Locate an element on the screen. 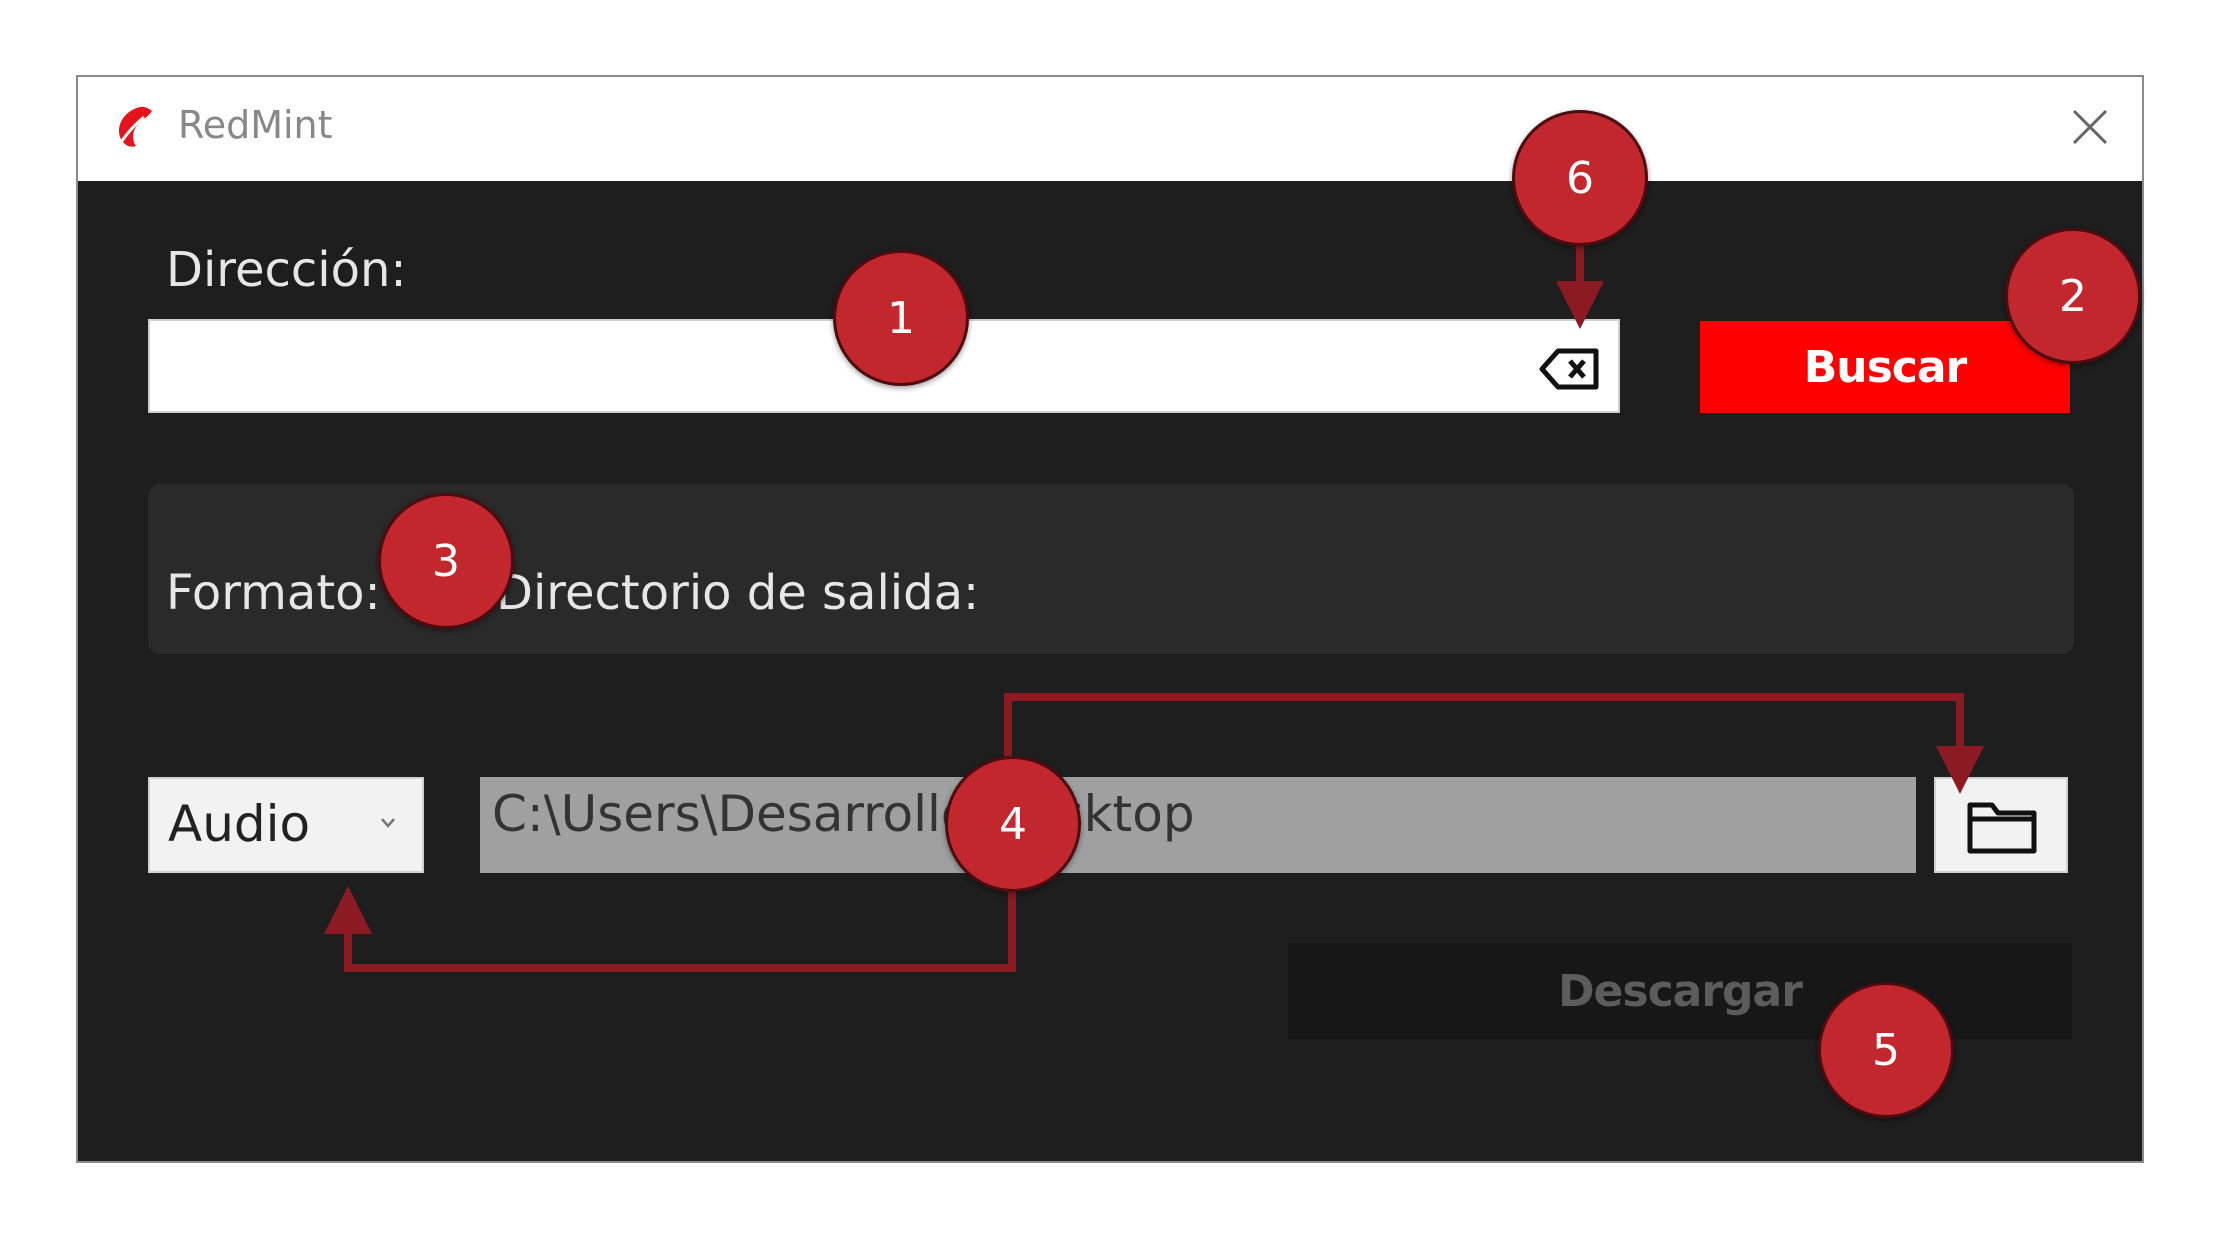 Image resolution: width=2216 pixels, height=1238 pixels. annotation-badge-1: 1 is located at coordinates (901, 318).